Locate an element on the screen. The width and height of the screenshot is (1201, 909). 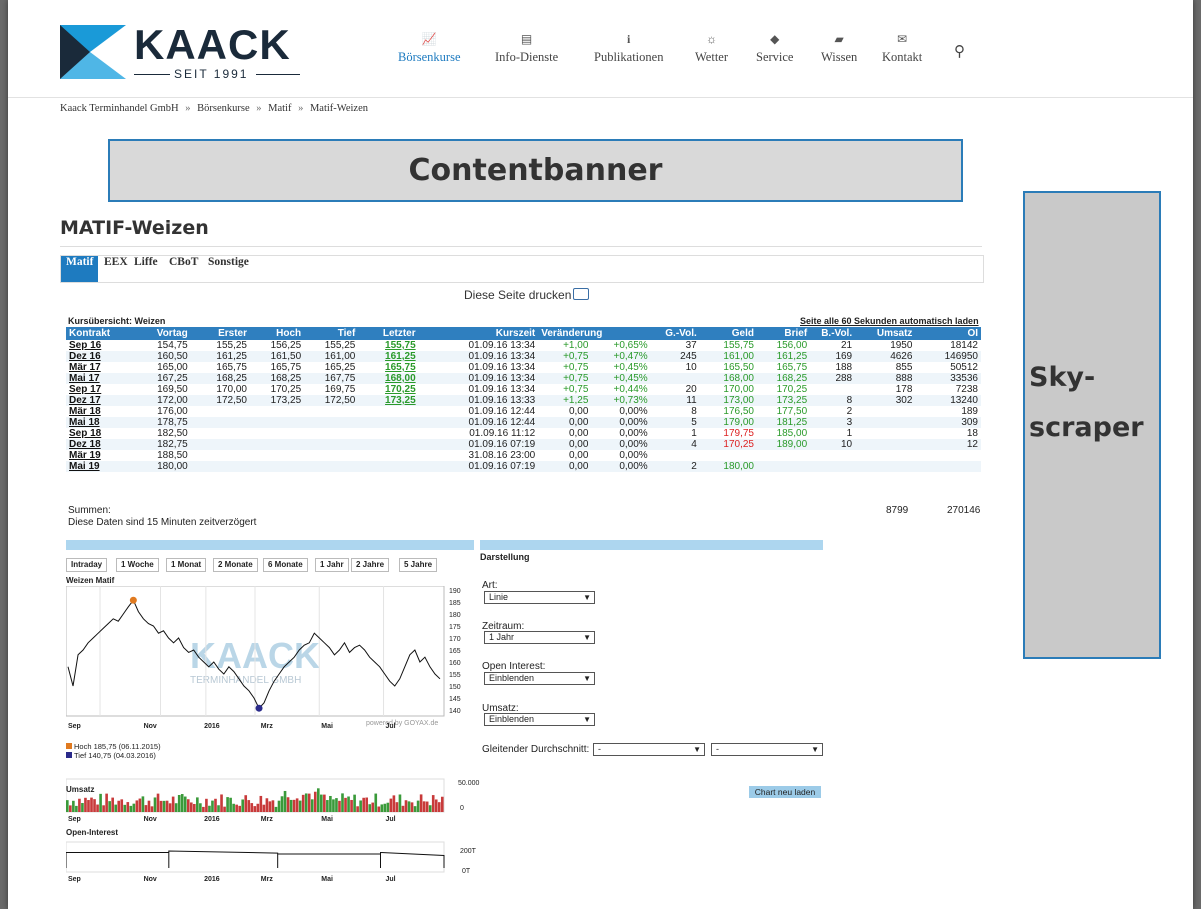
reload-chart-button: Chart neu laden is located at coordinates (785, 792).